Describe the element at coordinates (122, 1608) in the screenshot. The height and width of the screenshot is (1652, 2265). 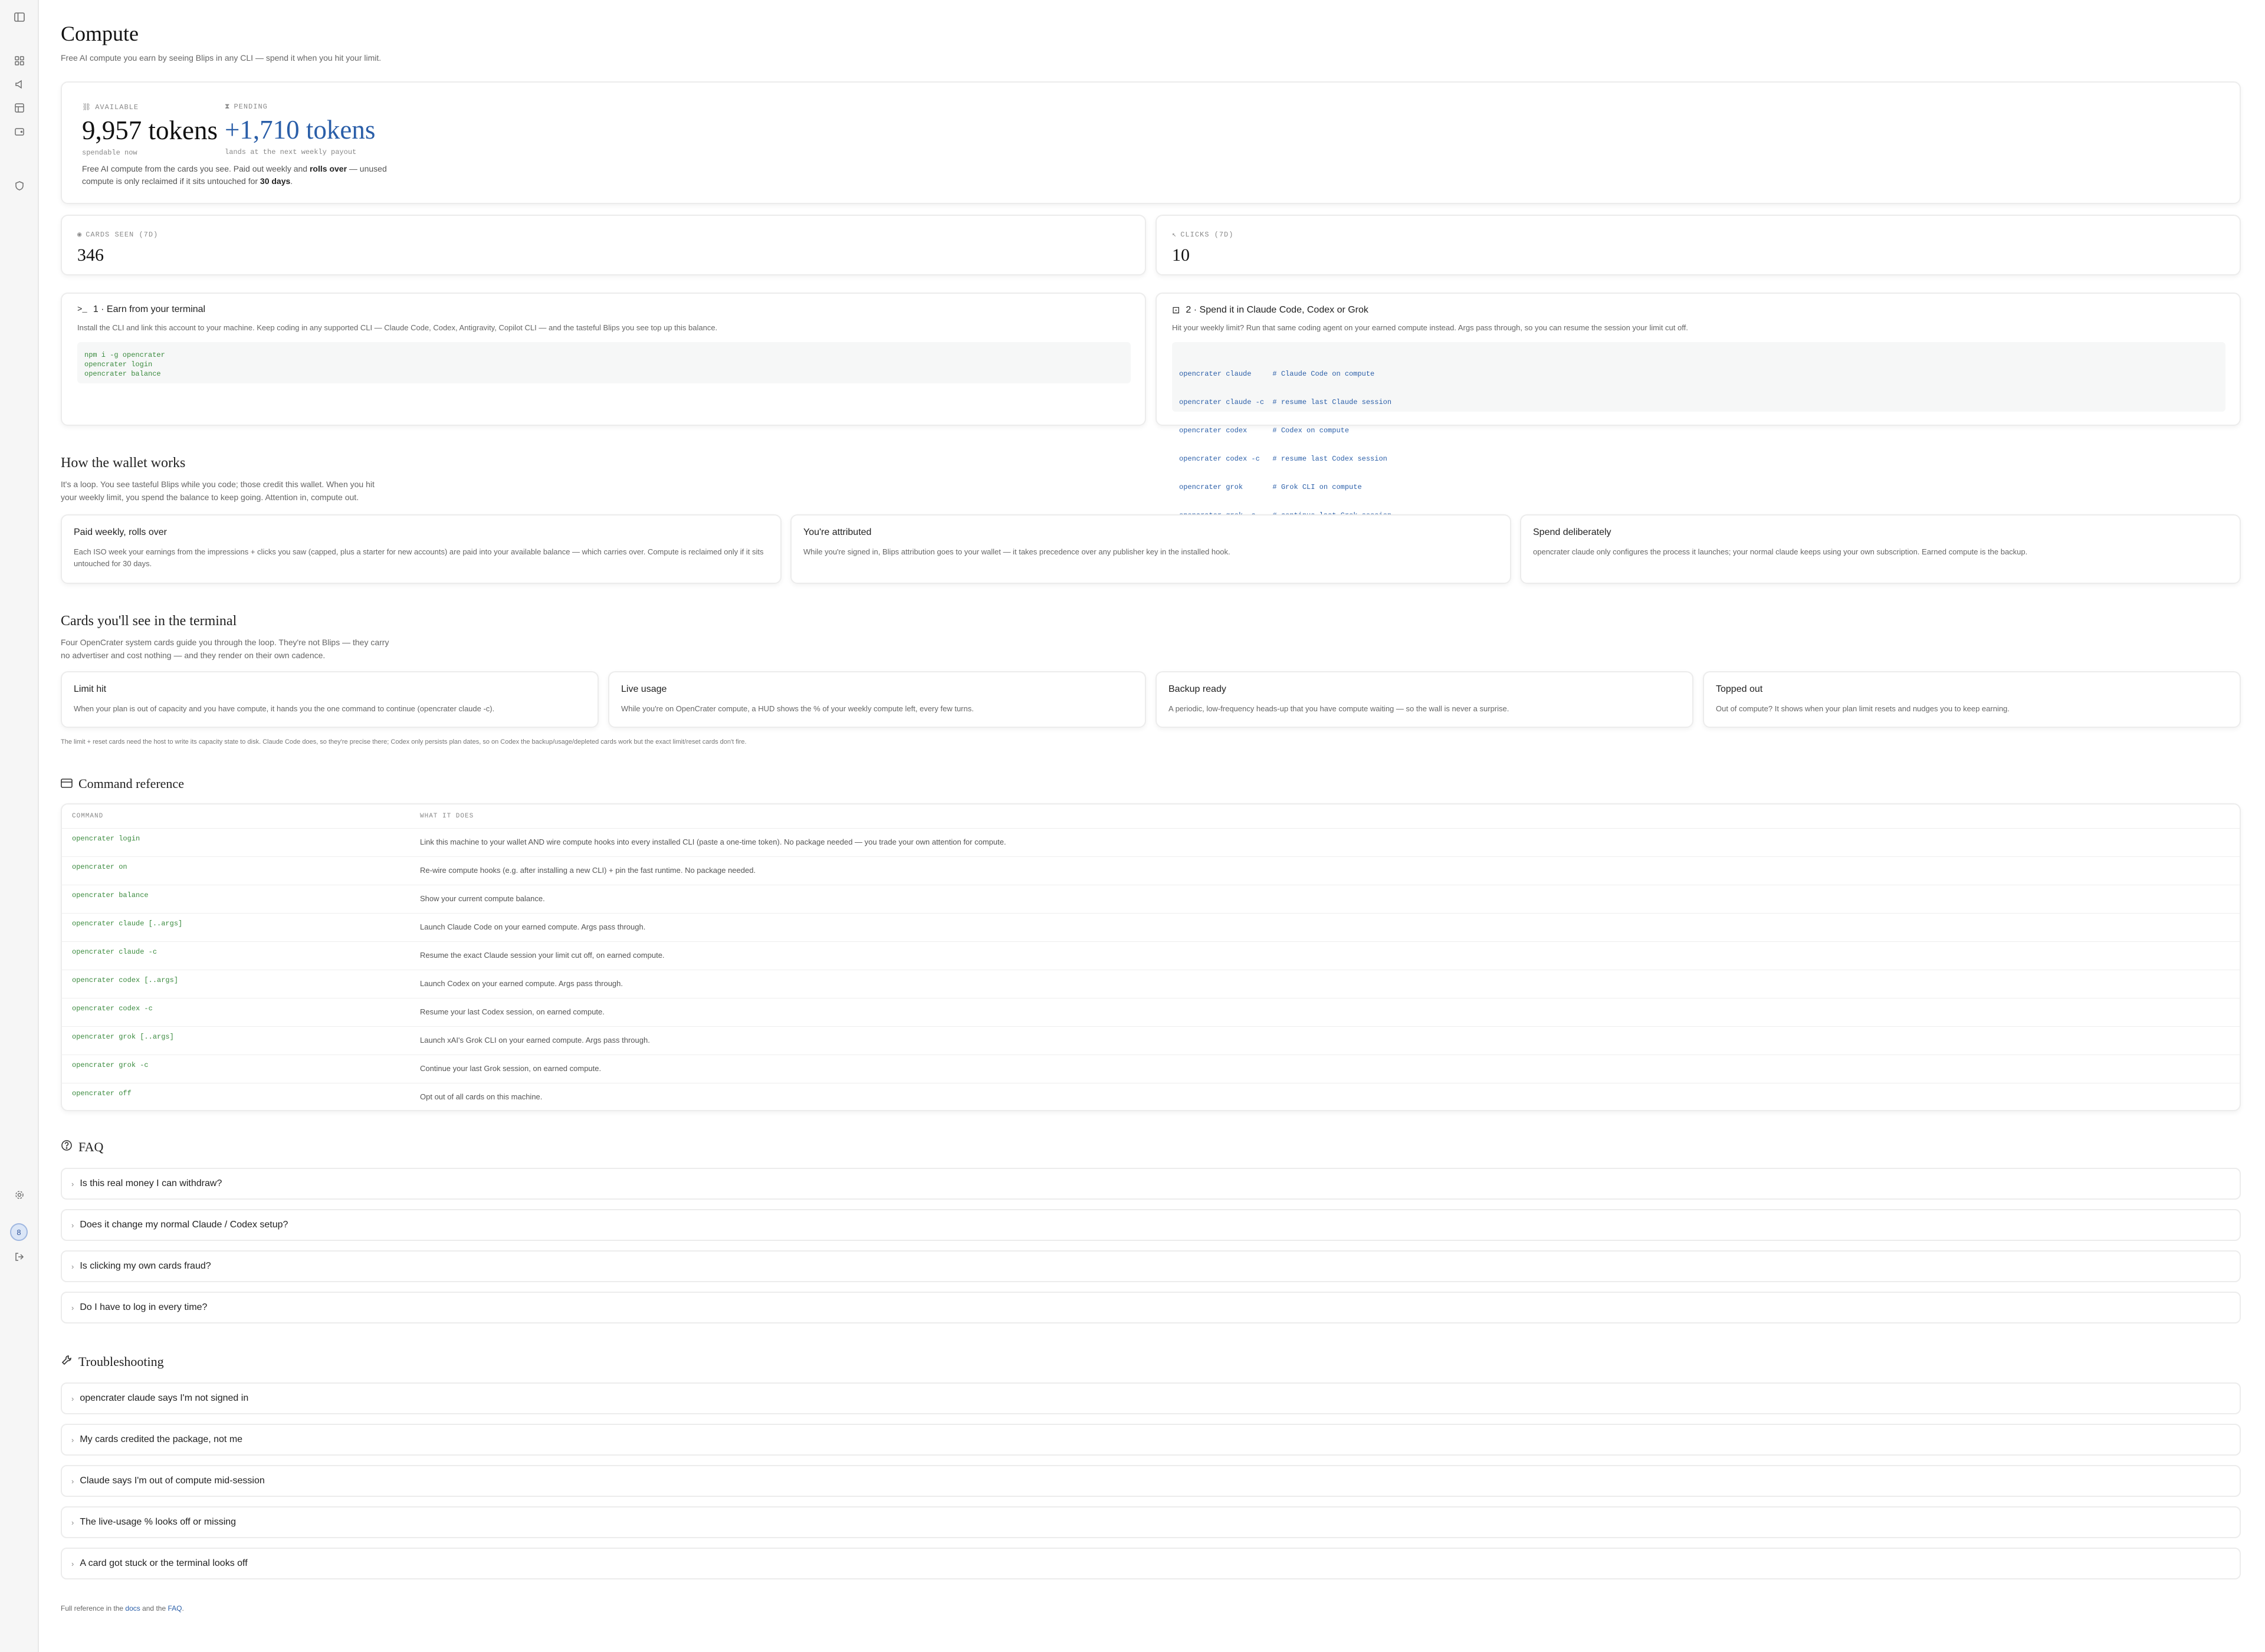
I see `footer-note: Full reference in the docs and the FAQ.` at that location.